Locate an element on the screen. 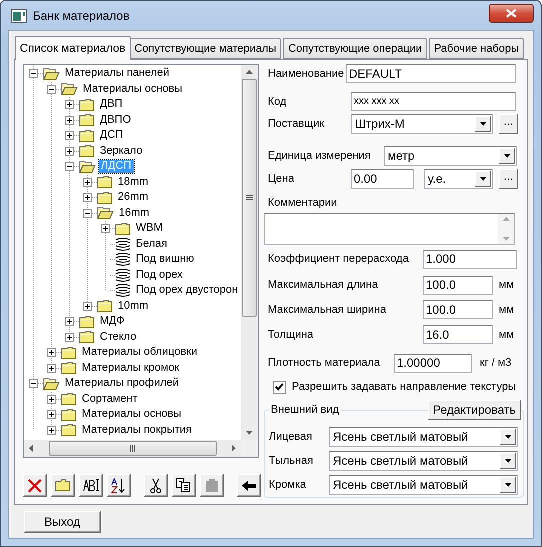 Image resolution: width=542 pixels, height=547 pixels. text-cursor-icon is located at coordinates (91, 485).